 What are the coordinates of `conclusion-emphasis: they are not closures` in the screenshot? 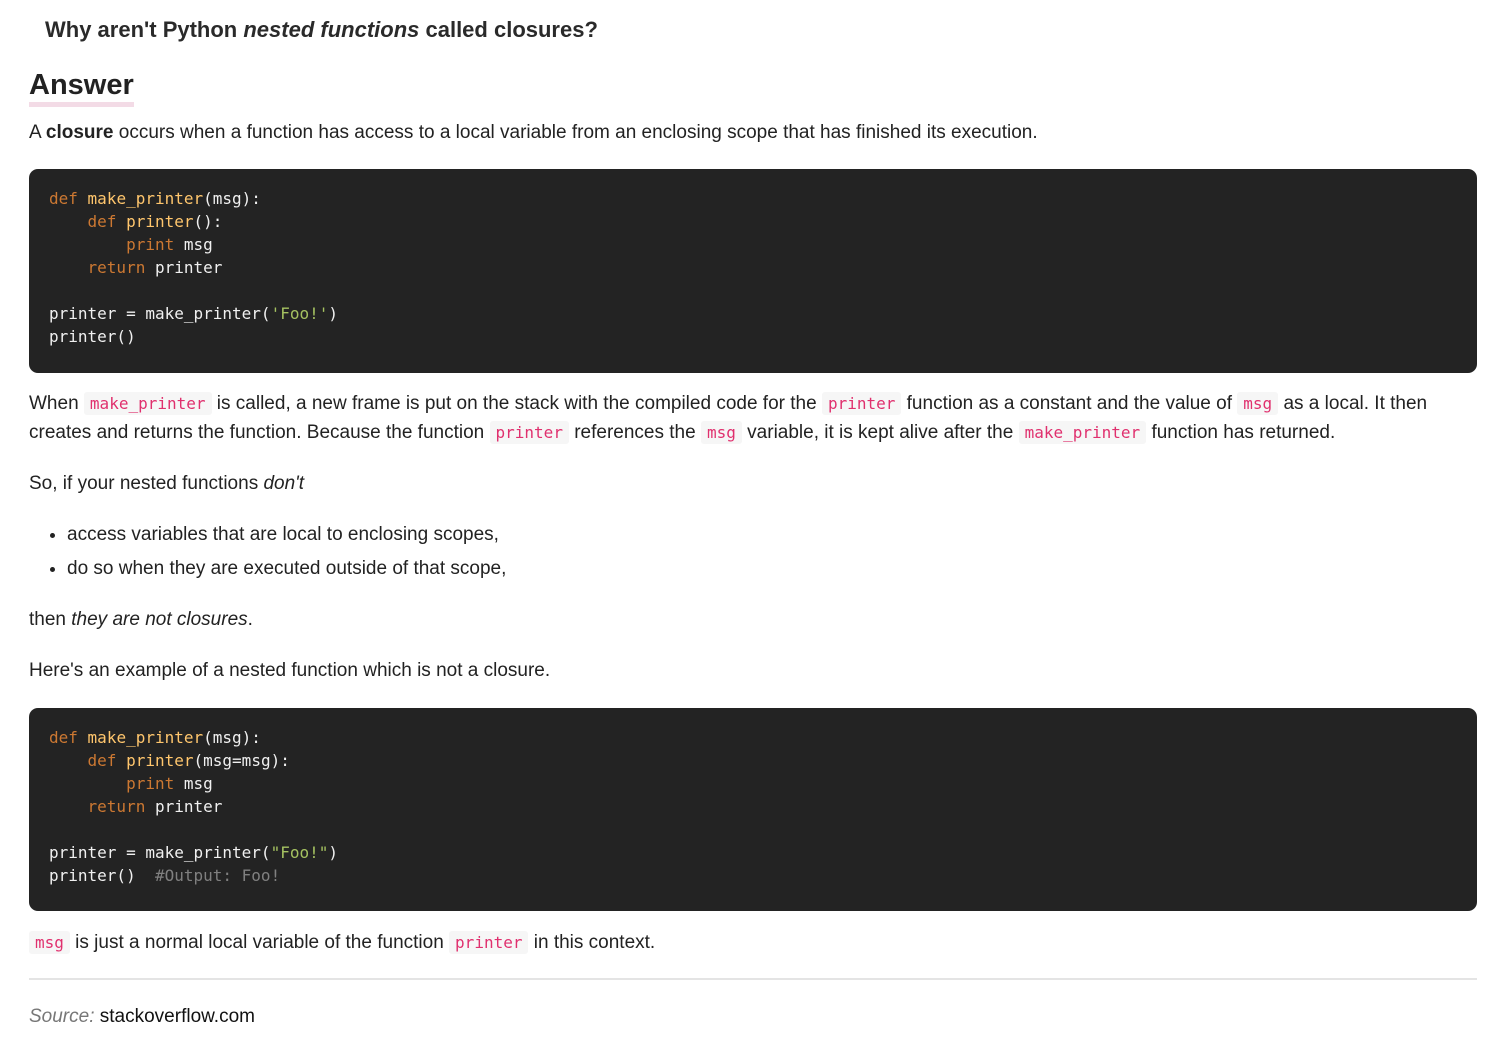 It's located at (159, 619).